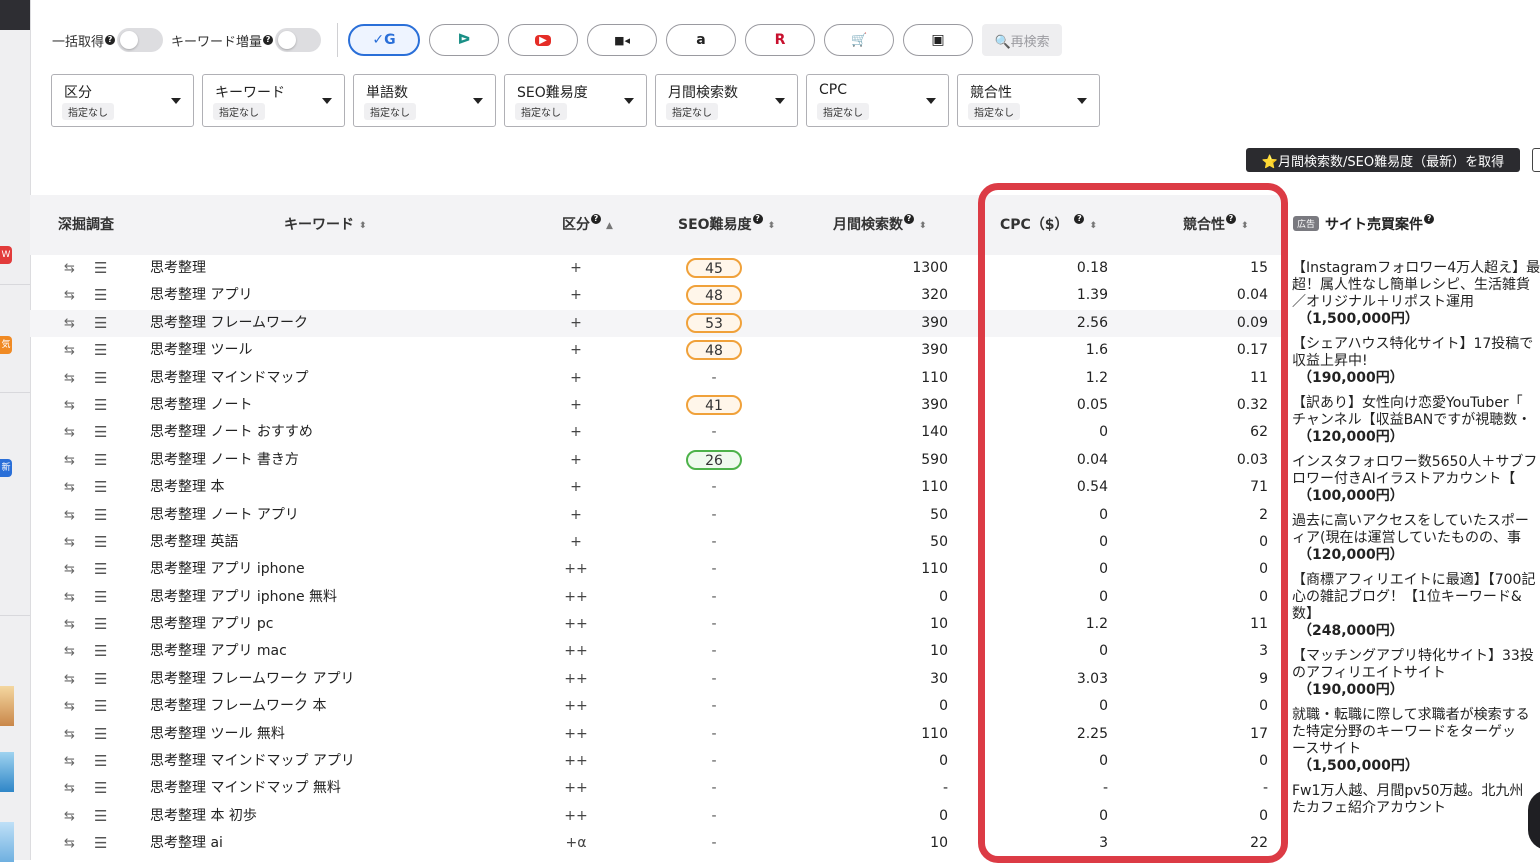 The width and height of the screenshot is (1540, 863). Describe the element at coordinates (1216, 224) in the screenshot. I see `header-competition: 競合性 ?⬍` at that location.